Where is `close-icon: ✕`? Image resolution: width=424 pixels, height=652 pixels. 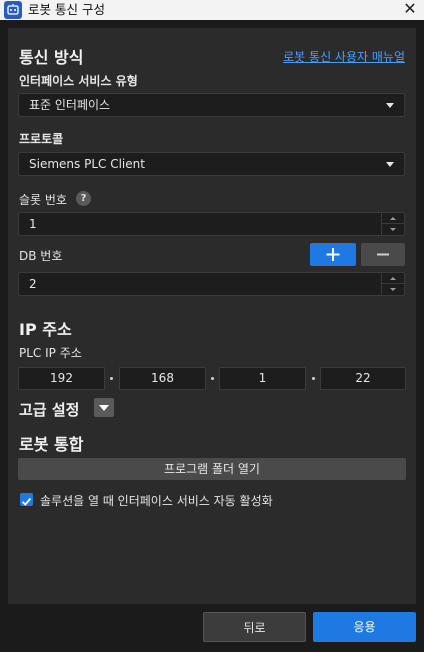 close-icon: ✕ is located at coordinates (410, 10).